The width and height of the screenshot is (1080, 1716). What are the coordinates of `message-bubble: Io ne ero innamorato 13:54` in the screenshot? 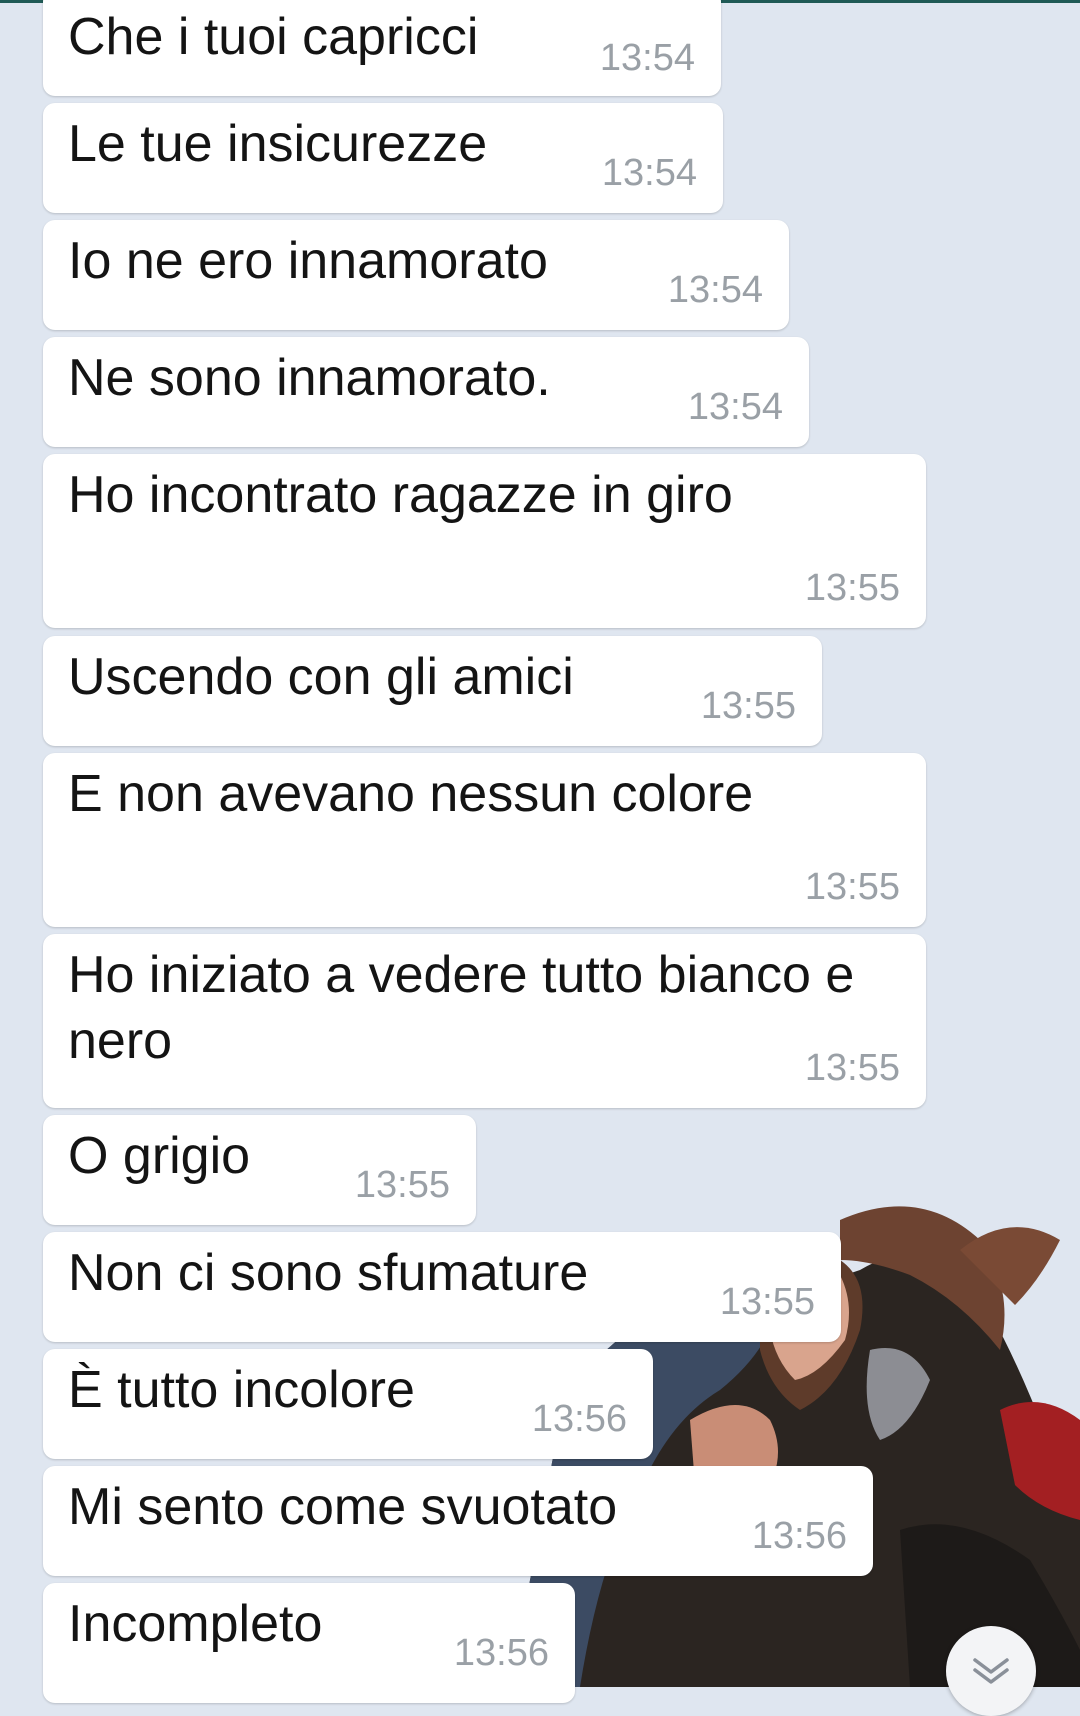 It's located at (416, 275).